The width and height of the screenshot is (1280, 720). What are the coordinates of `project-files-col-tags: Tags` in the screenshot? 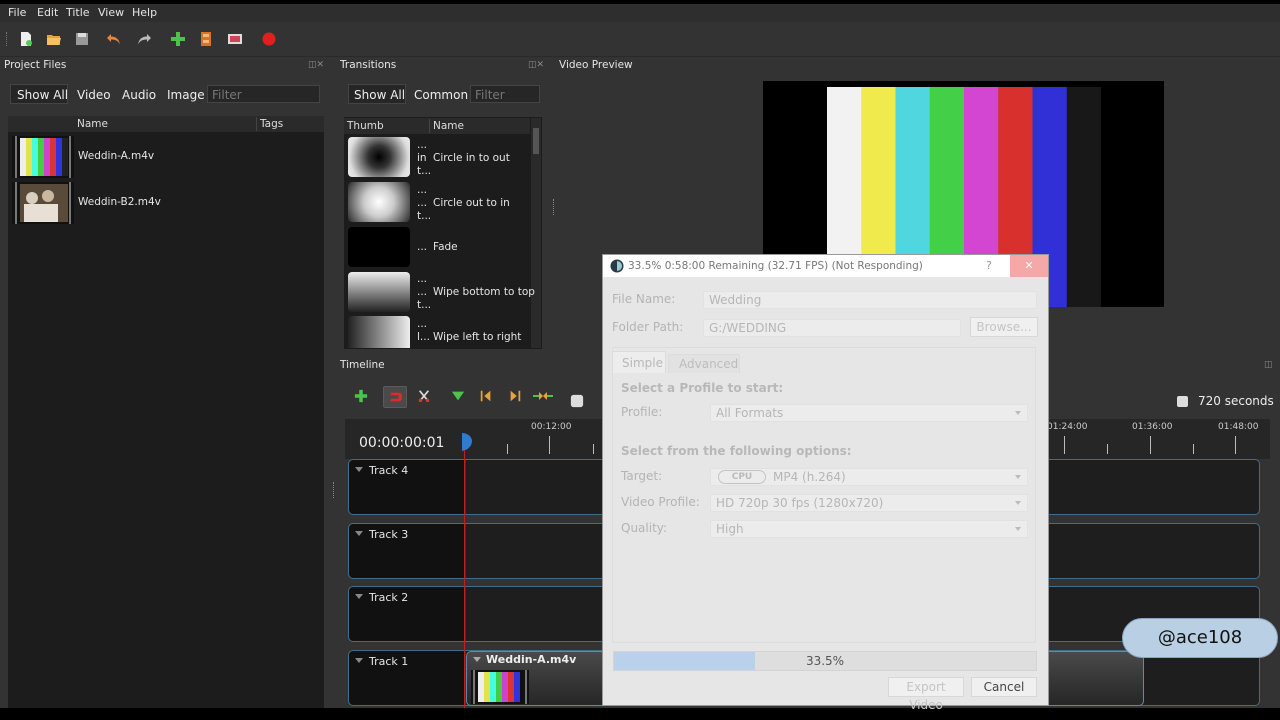 It's located at (271, 124).